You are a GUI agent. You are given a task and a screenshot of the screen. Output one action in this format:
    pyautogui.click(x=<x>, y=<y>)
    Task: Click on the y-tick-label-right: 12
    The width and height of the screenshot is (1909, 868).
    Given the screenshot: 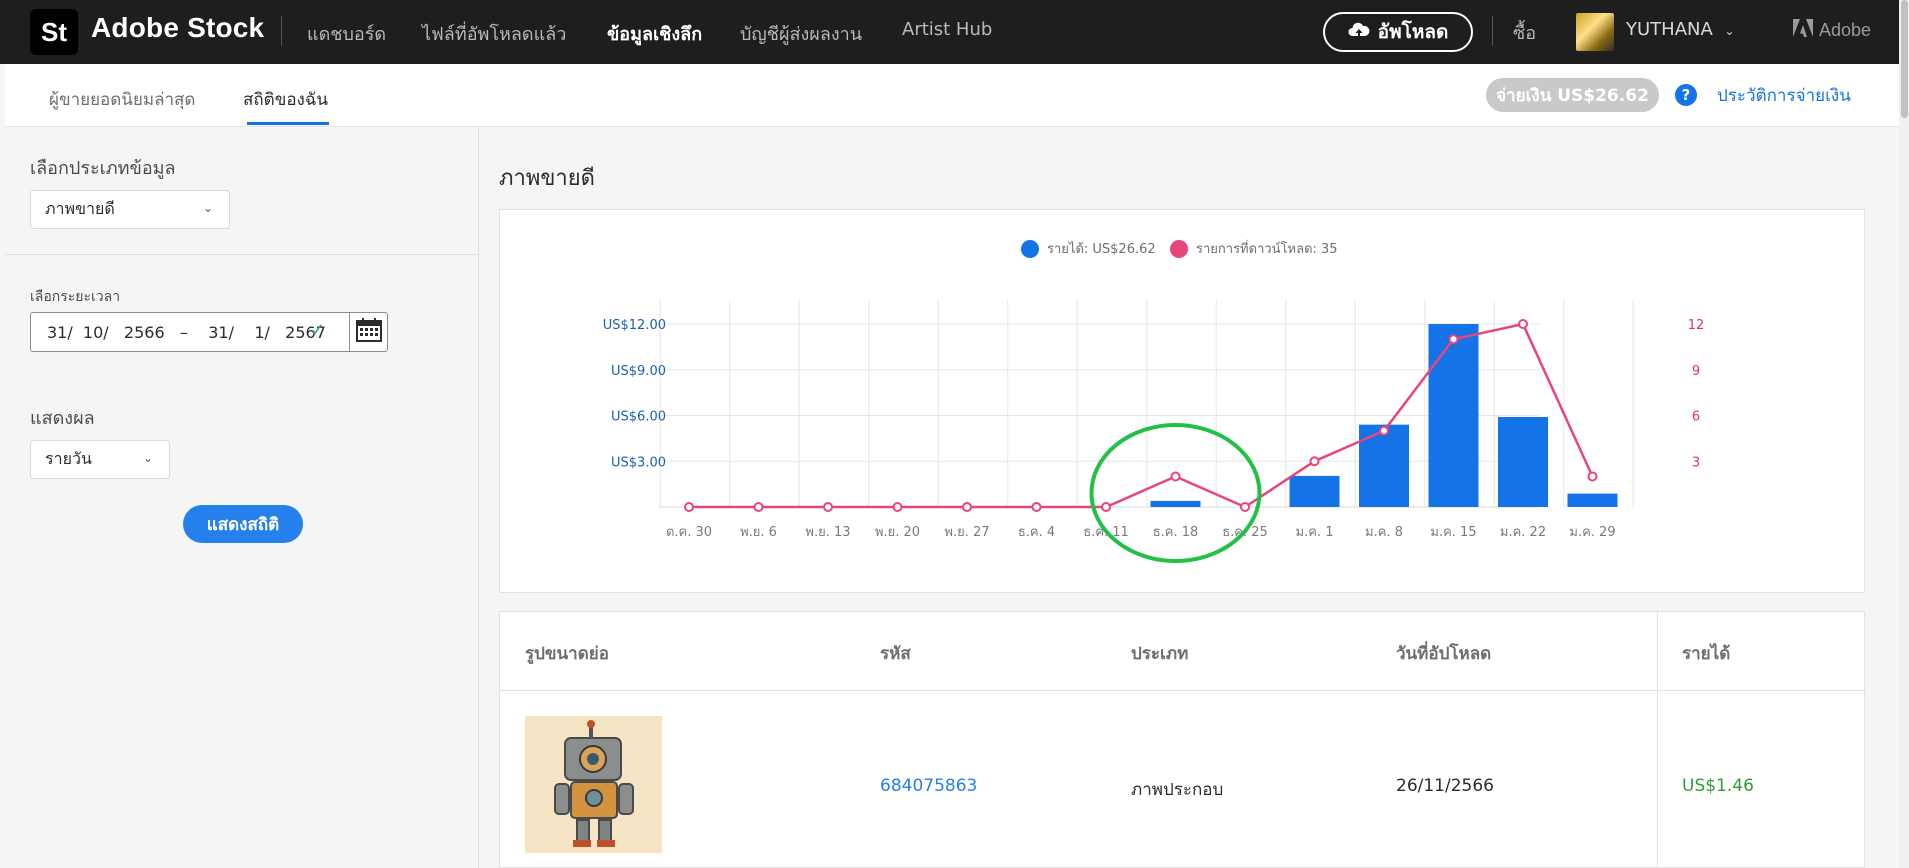 What is the action you would take?
    pyautogui.click(x=1696, y=325)
    